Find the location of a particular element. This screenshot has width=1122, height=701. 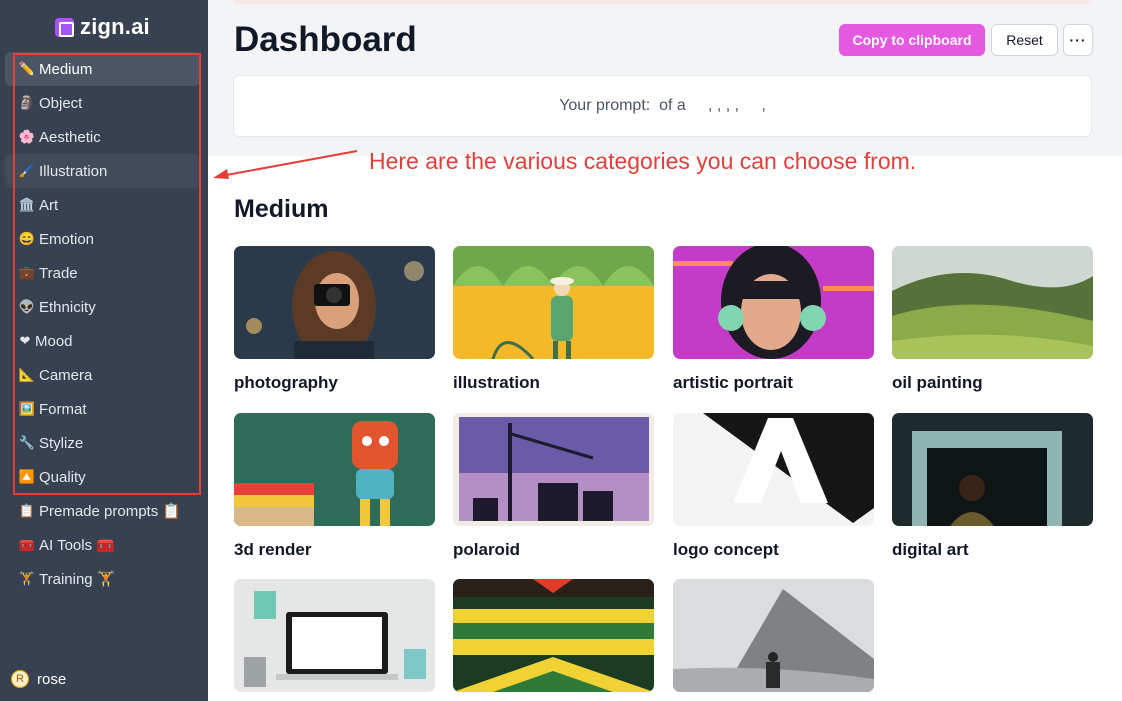

briefcase-icon: 💼 is located at coordinates (27, 272).